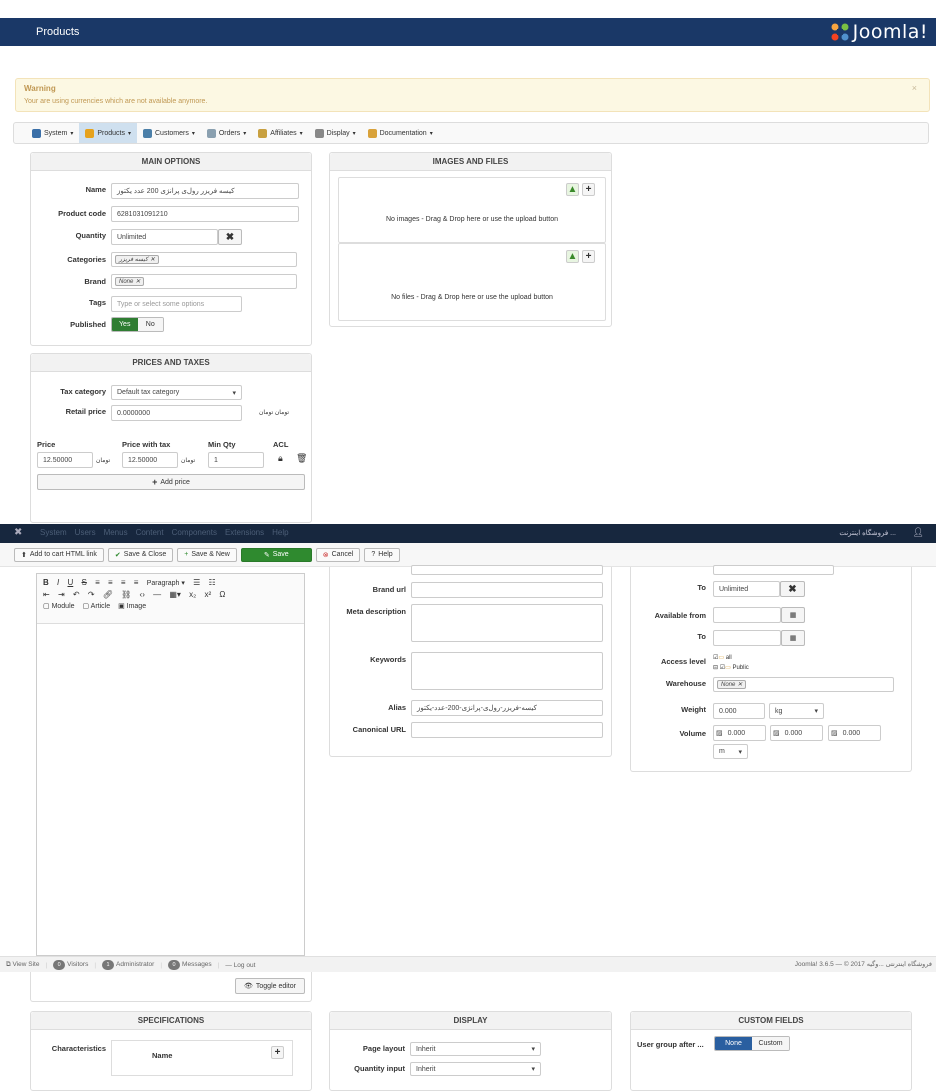  Describe the element at coordinates (126, 594) in the screenshot. I see `unlink-icon: ⛓︎` at that location.